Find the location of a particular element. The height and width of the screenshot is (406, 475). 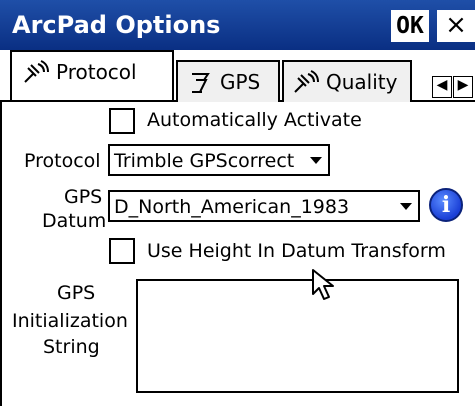

close-button: × is located at coordinates (456, 26).